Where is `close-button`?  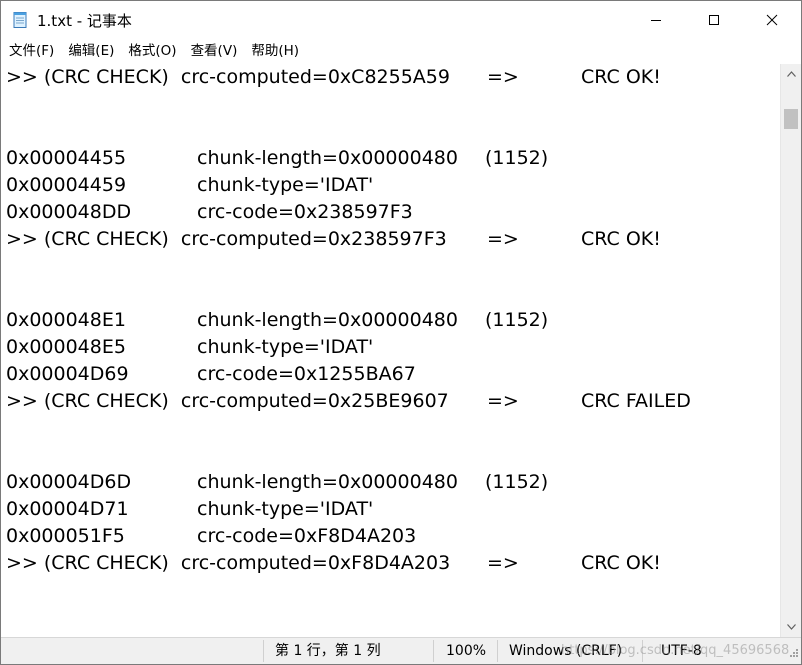 close-button is located at coordinates (772, 20).